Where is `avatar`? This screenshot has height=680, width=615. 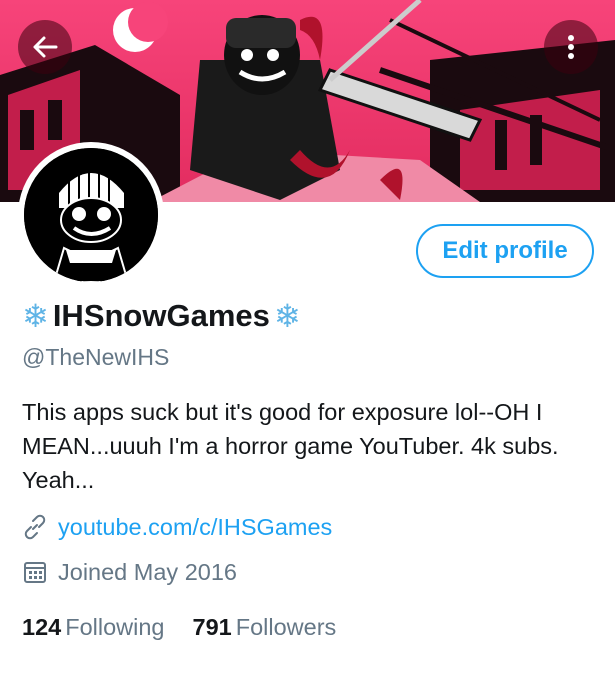 avatar is located at coordinates (91, 215).